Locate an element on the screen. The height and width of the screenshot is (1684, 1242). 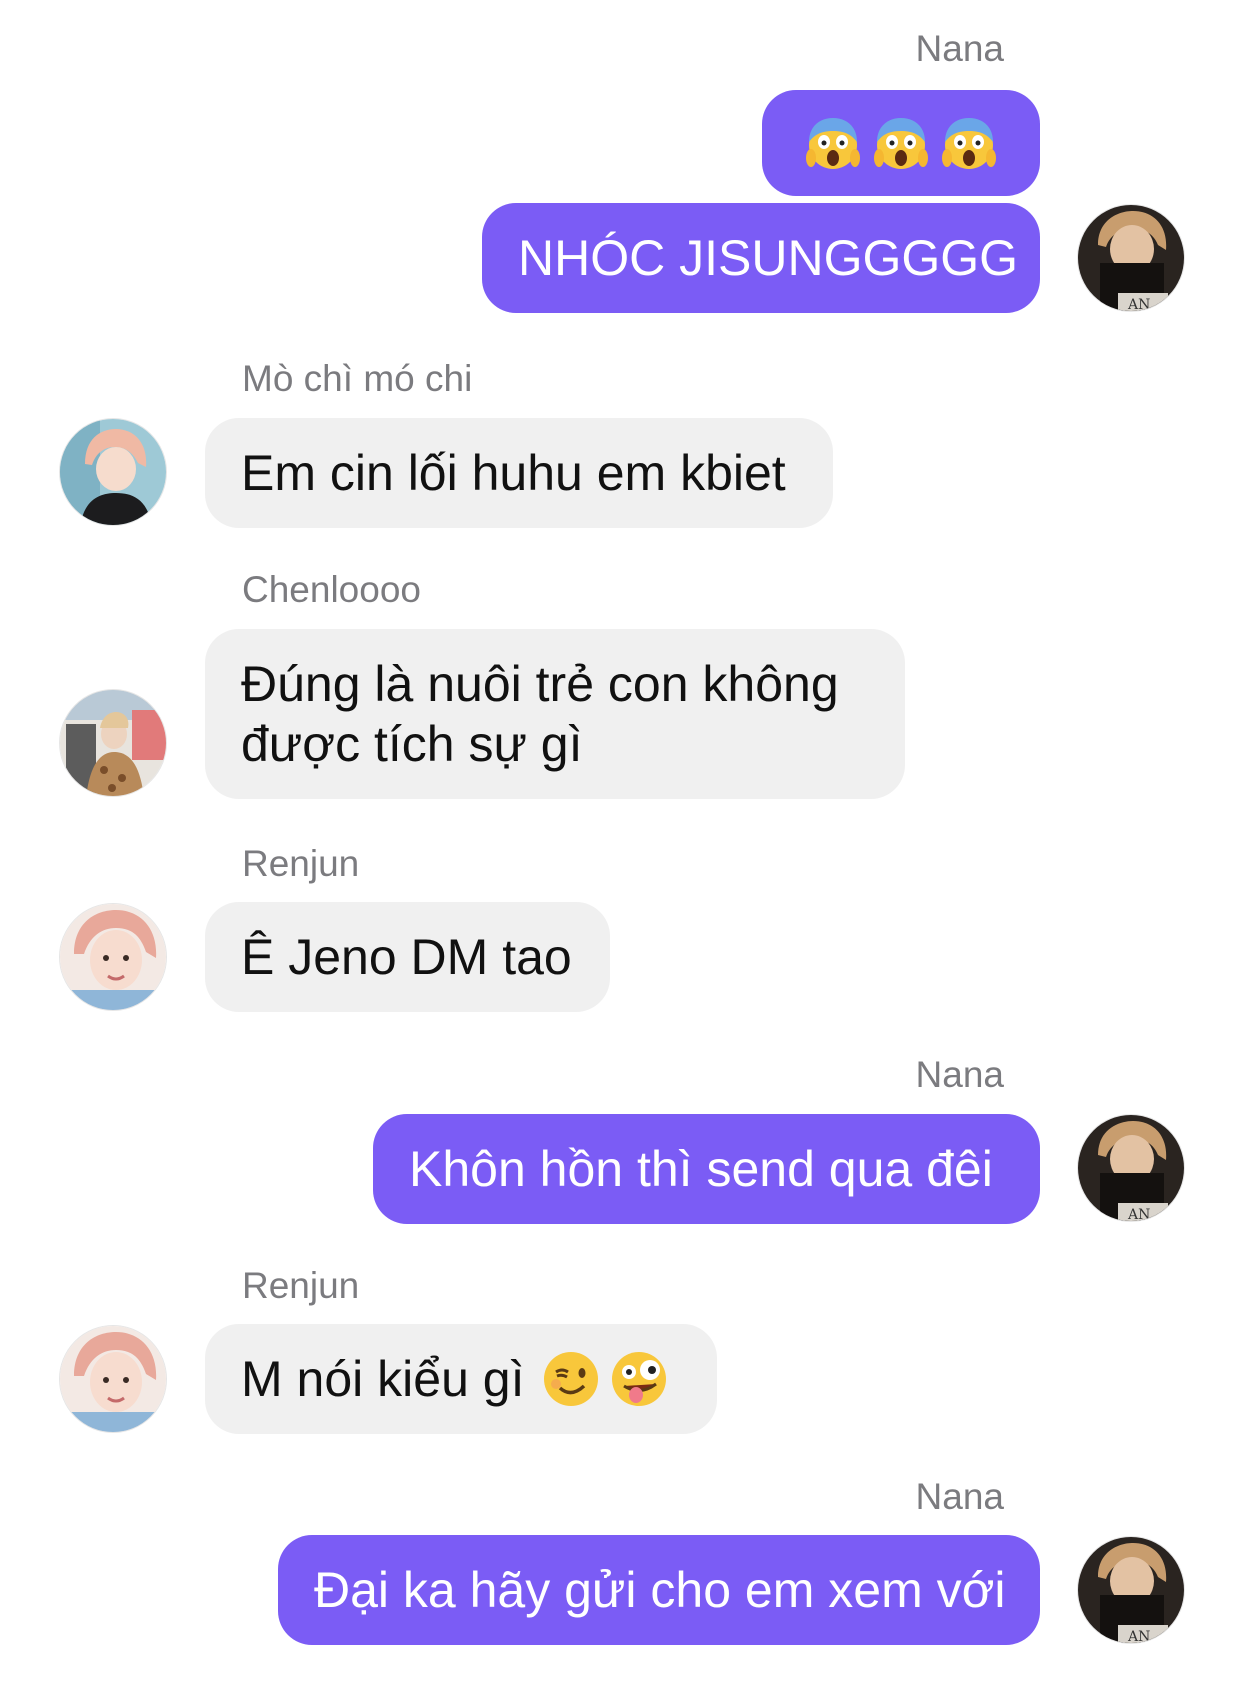
message-text: M nói kiểu gì is located at coordinates (383, 1379).